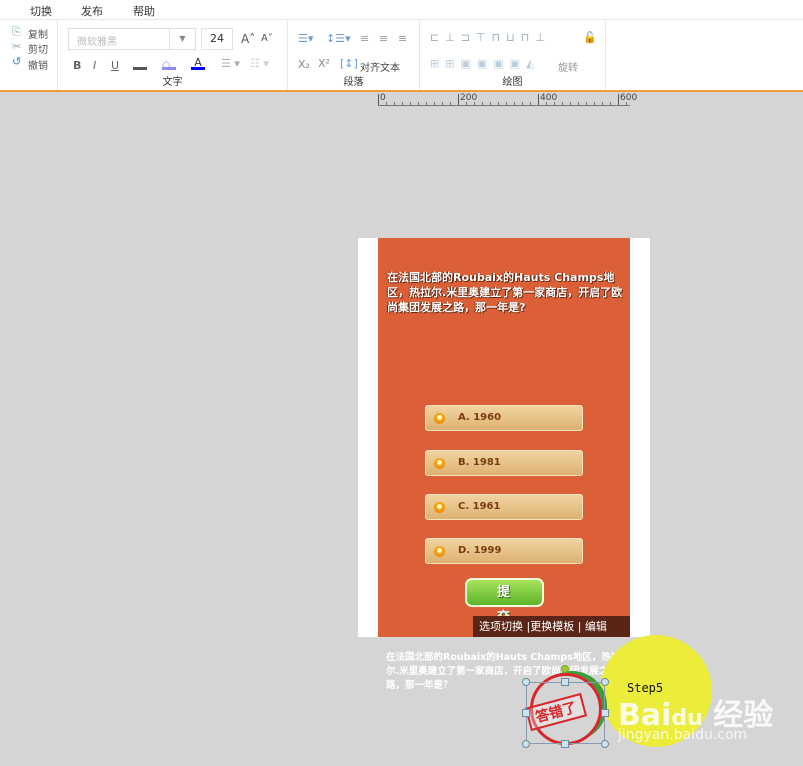  What do you see at coordinates (172, 82) in the screenshot?
I see `text-group-label: 文字` at bounding box center [172, 82].